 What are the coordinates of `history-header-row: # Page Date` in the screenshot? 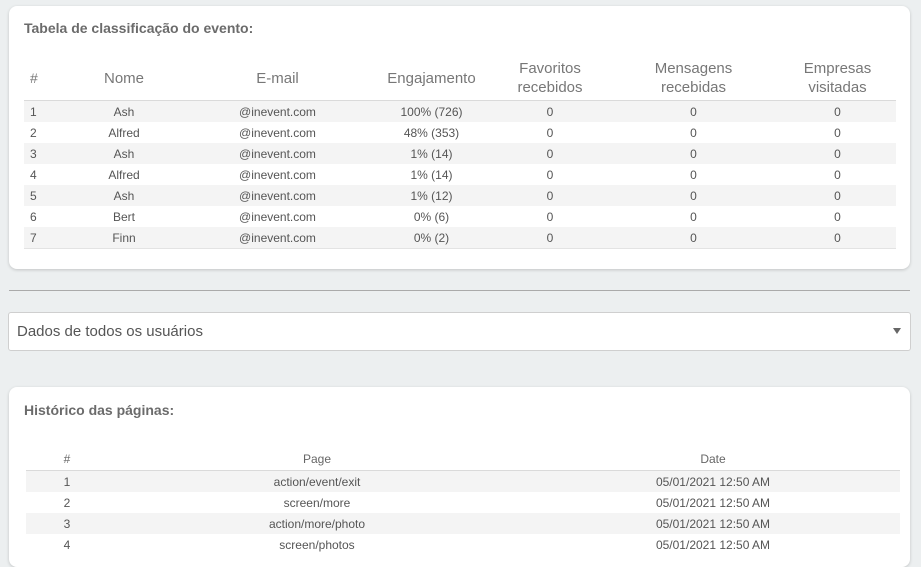 It's located at (463, 459).